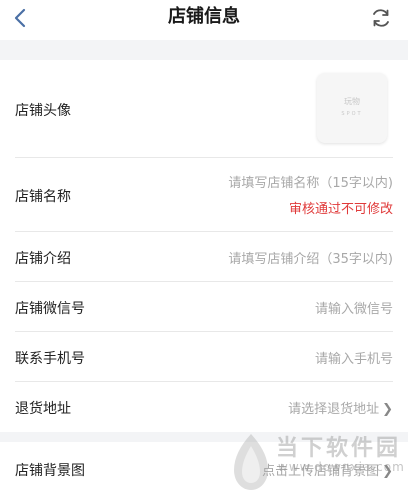  Describe the element at coordinates (310, 181) in the screenshot. I see `shop-name-input: 请填写店铺名称（15字以内)` at that location.